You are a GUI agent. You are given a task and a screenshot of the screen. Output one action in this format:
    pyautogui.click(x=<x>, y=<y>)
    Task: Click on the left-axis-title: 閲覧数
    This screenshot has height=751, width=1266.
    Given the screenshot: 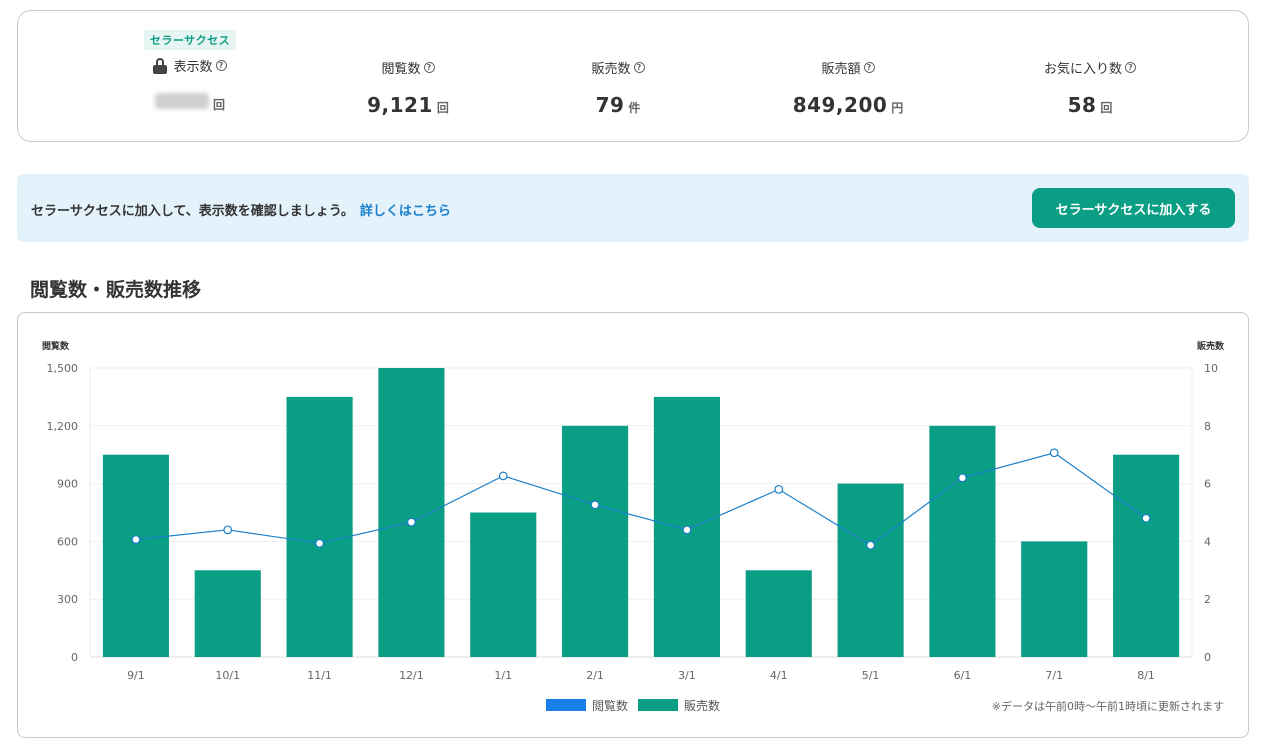 What is the action you would take?
    pyautogui.click(x=56, y=346)
    